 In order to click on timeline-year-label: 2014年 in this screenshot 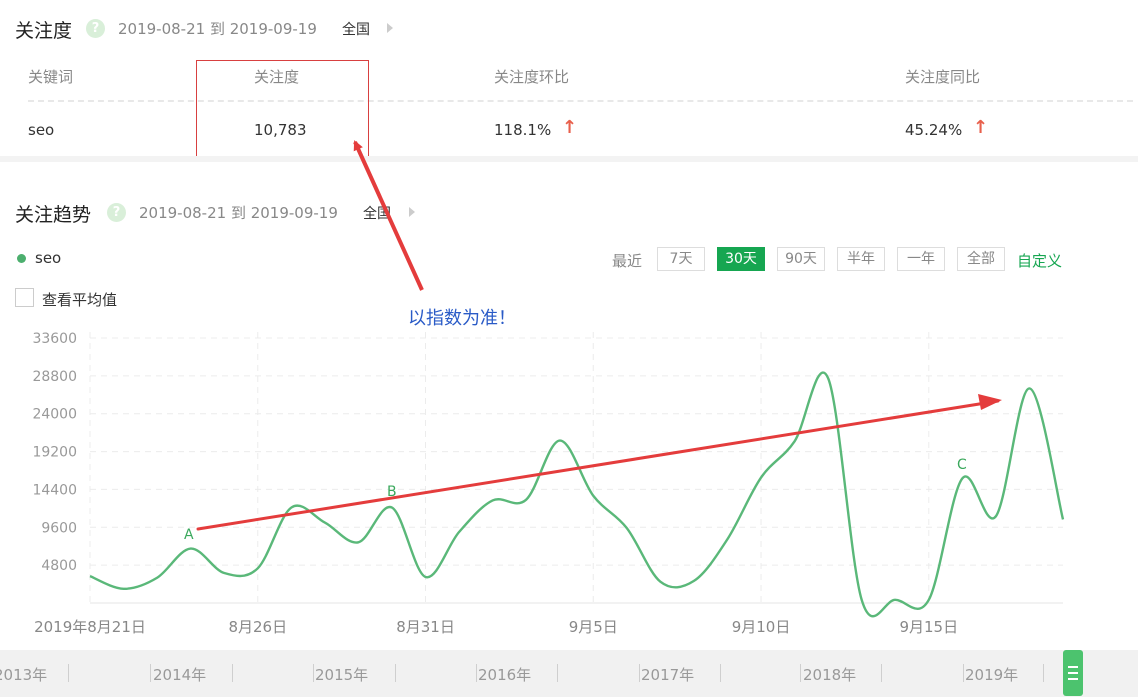, I will do `click(180, 675)`.